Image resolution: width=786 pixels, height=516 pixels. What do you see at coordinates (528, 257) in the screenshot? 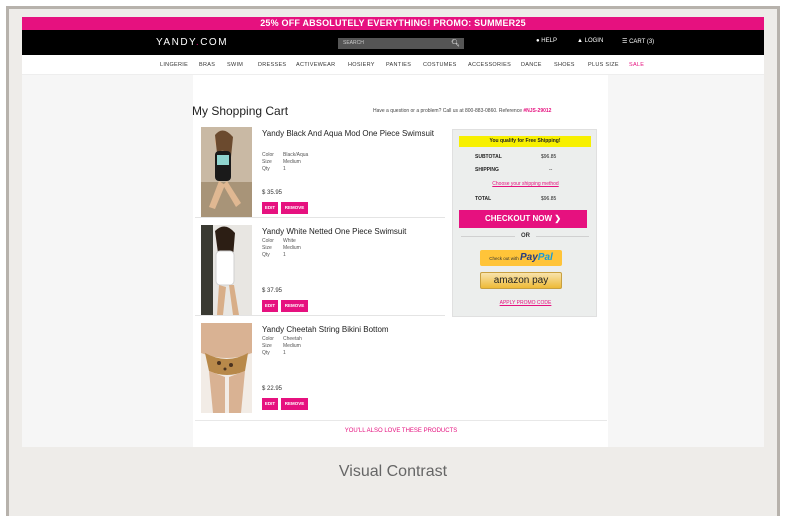
I see `paypal-logo-a: Pay` at bounding box center [528, 257].